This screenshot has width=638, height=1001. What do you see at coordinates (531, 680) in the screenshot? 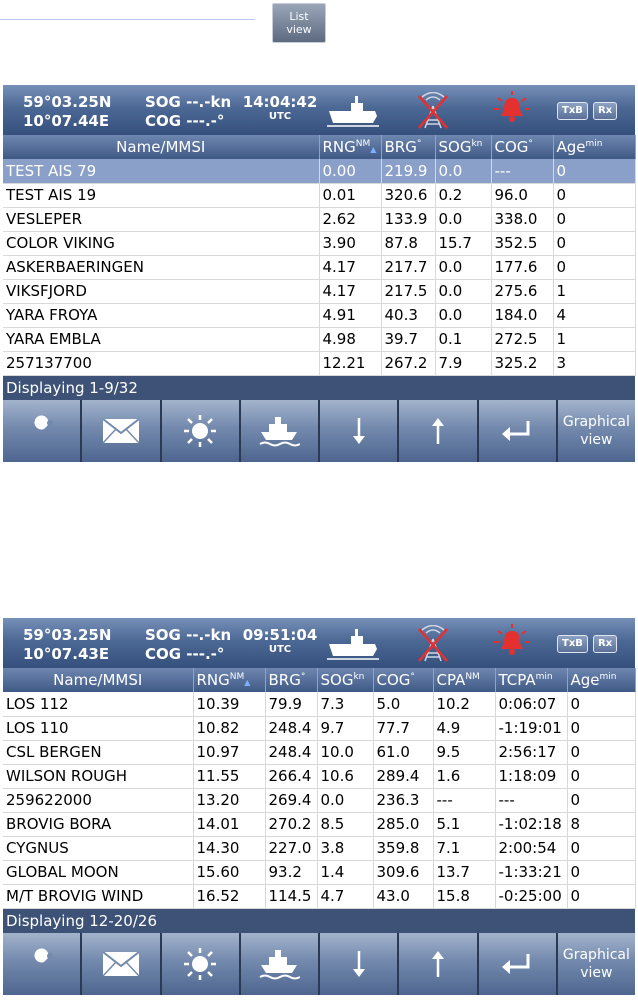
I see `column-header-tcpa: TCPAmin` at bounding box center [531, 680].